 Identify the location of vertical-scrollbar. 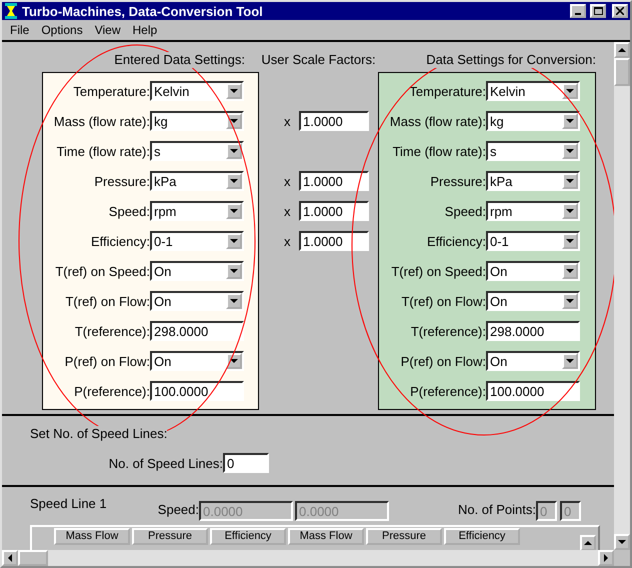
(622, 296).